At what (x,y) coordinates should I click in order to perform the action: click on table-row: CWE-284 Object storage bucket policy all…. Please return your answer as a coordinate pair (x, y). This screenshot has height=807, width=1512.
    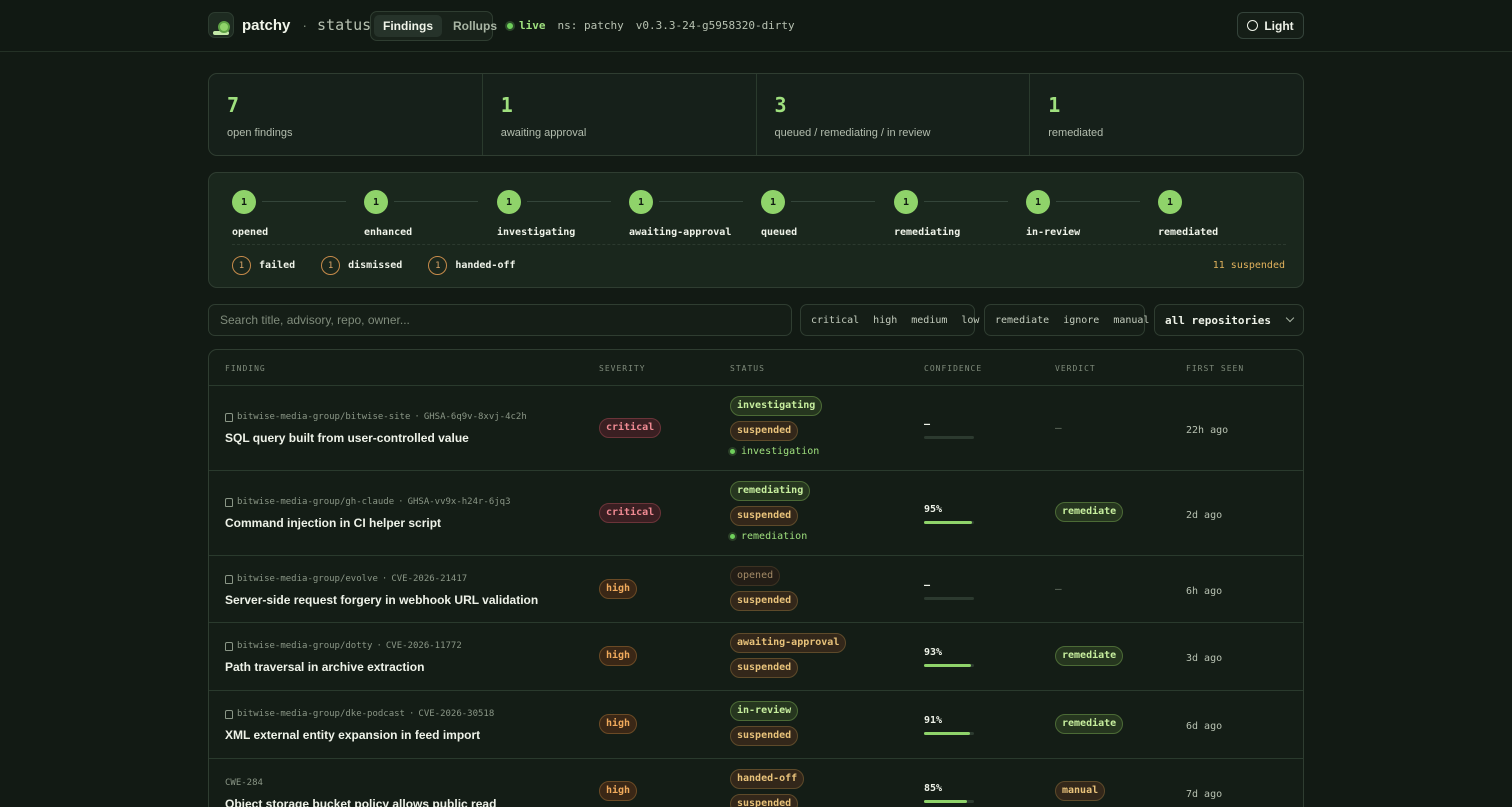
    Looking at the image, I should click on (756, 783).